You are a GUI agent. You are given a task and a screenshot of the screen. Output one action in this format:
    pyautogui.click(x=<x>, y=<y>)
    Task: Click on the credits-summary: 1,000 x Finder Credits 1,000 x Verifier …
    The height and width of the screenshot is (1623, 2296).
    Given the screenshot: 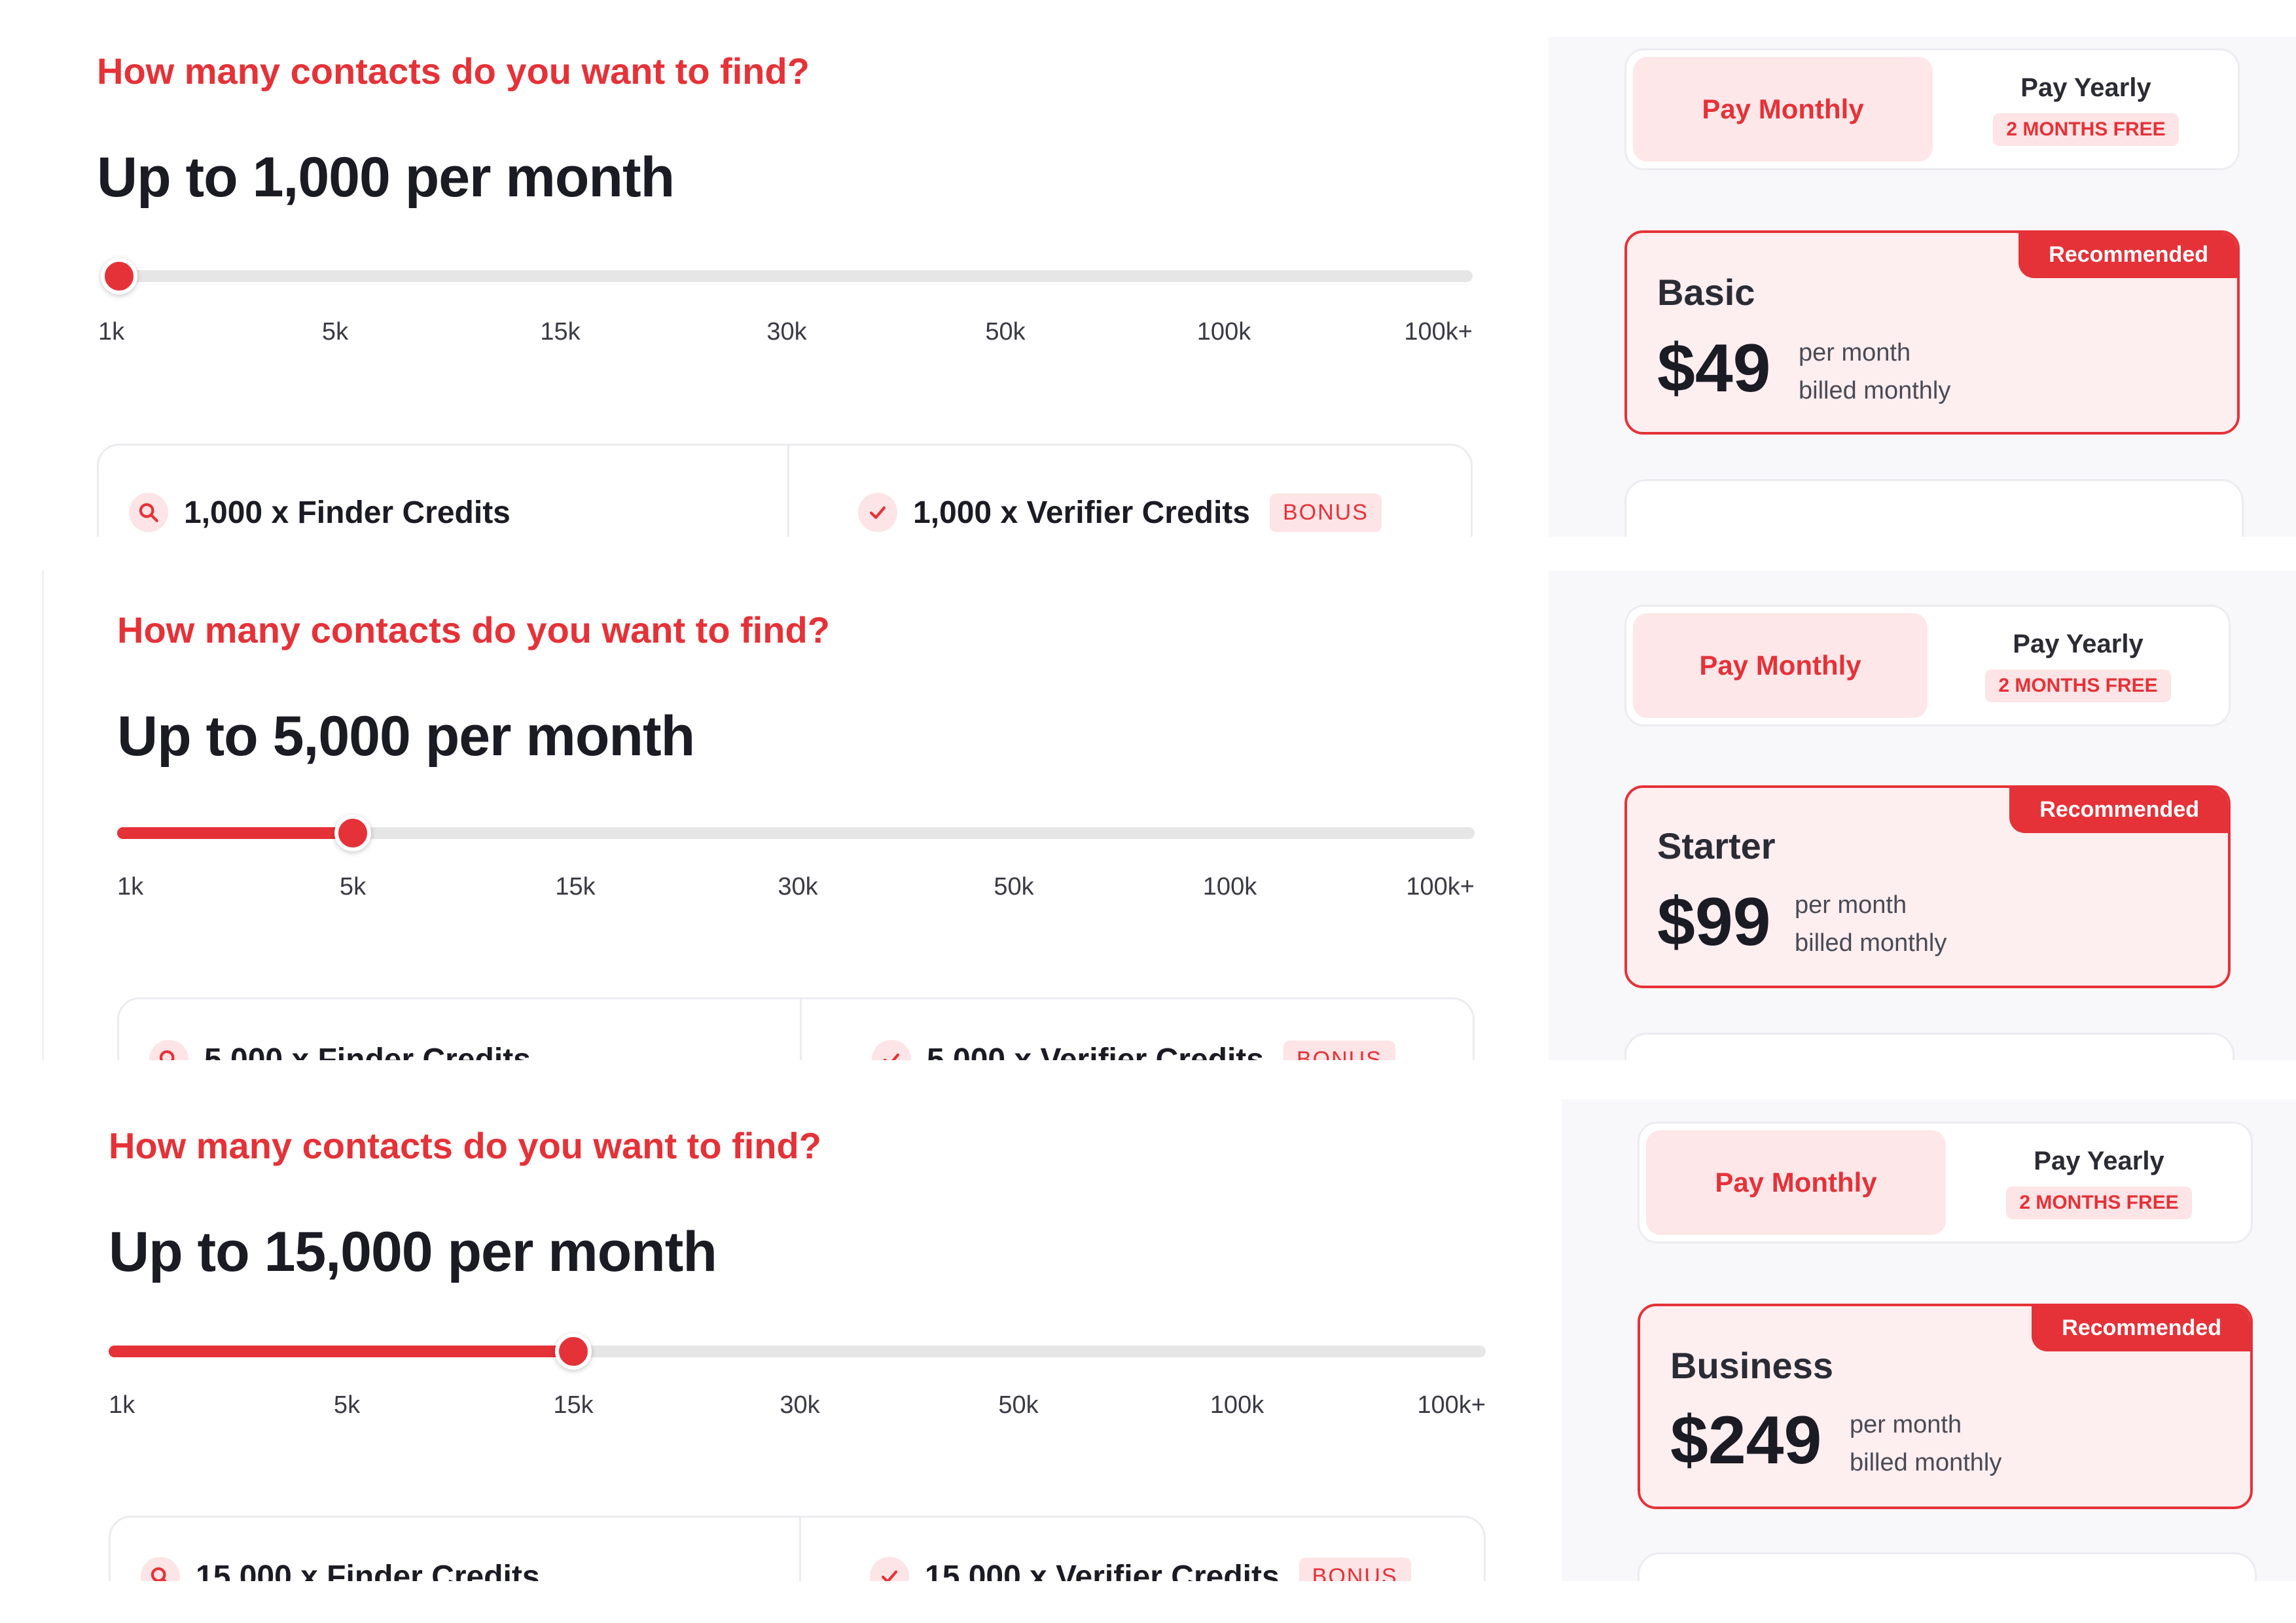 What is the action you would take?
    pyautogui.click(x=785, y=490)
    